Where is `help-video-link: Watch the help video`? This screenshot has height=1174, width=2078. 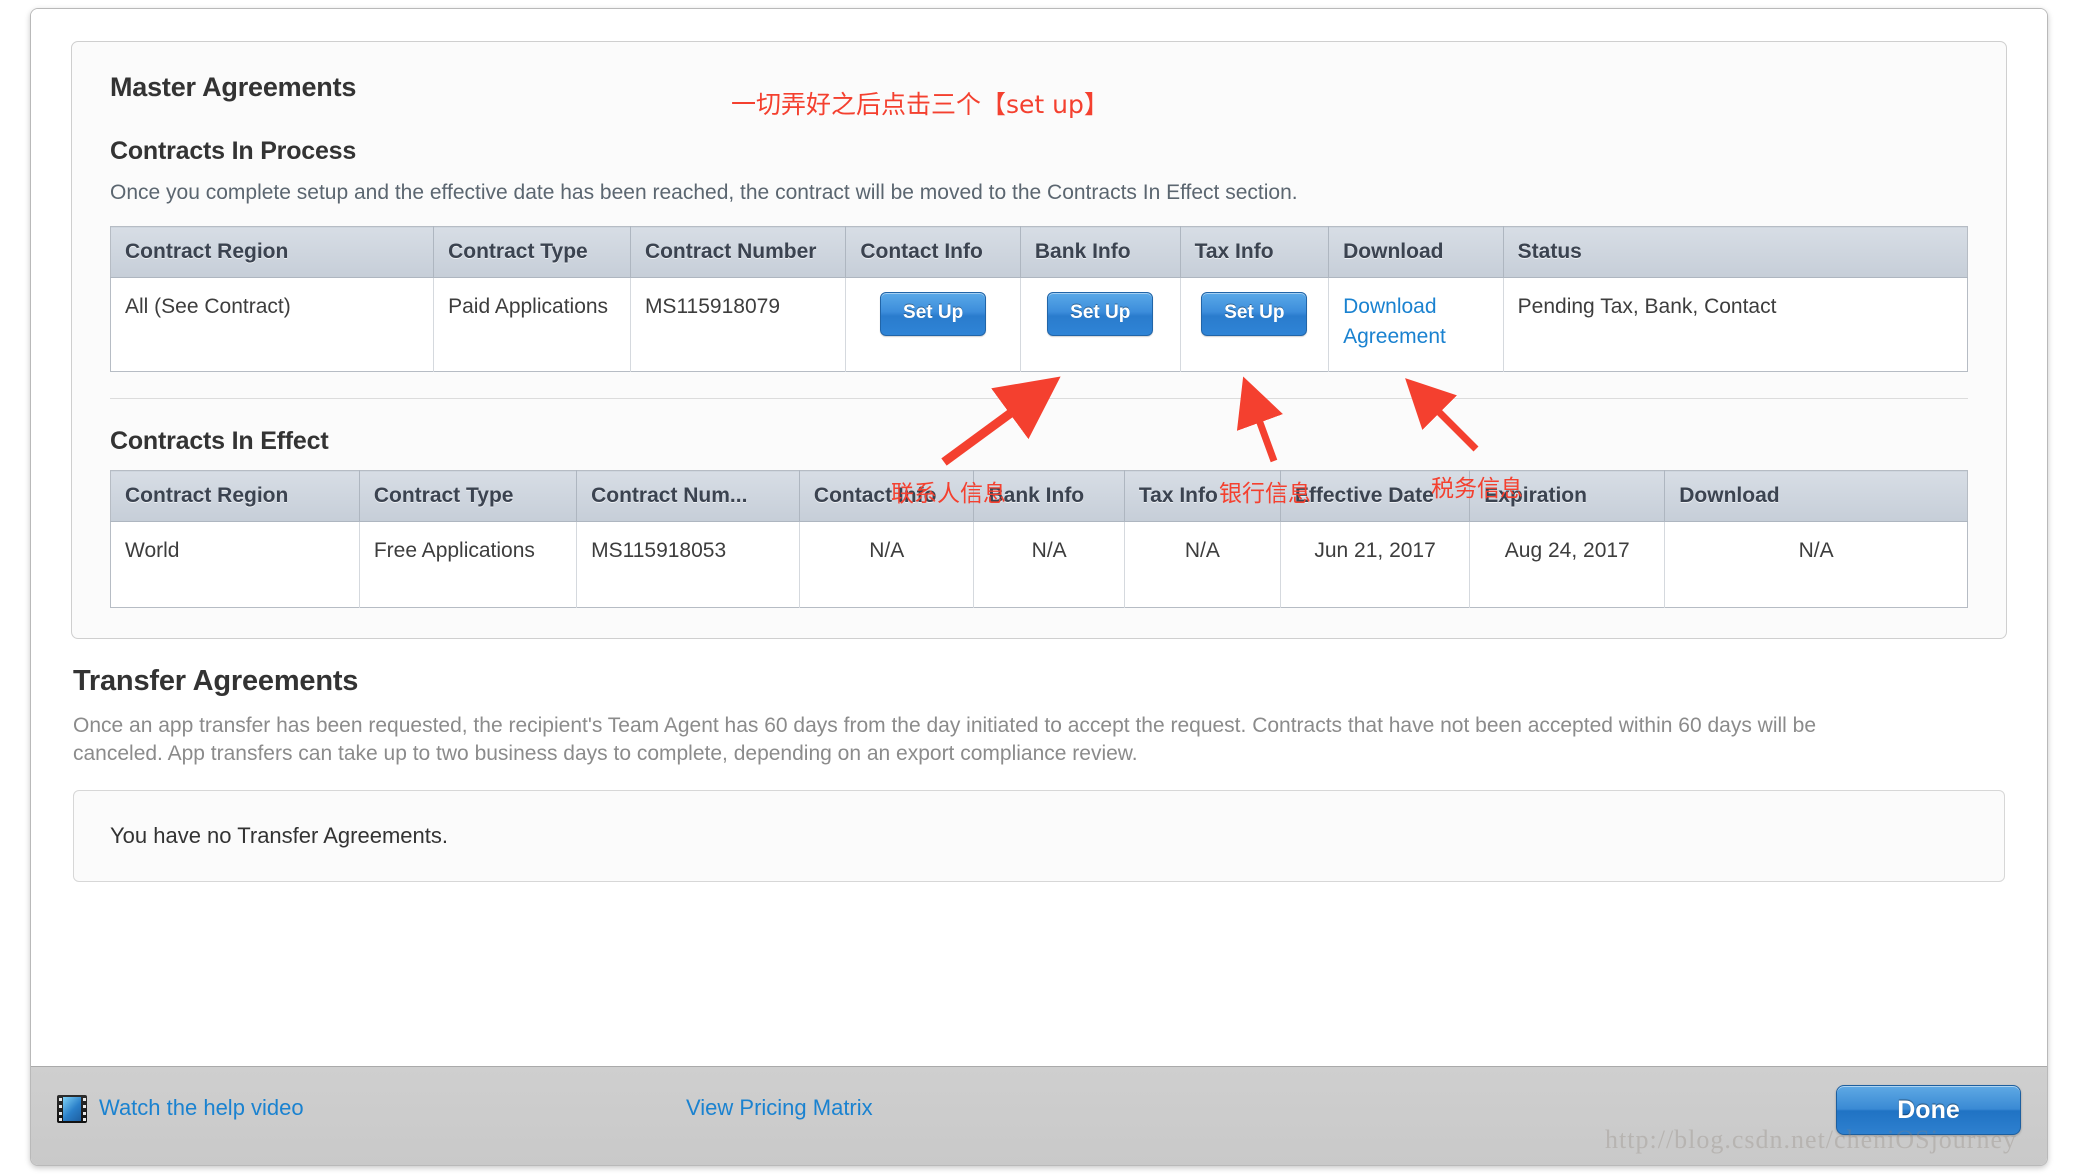 help-video-link: Watch the help video is located at coordinates (201, 1108).